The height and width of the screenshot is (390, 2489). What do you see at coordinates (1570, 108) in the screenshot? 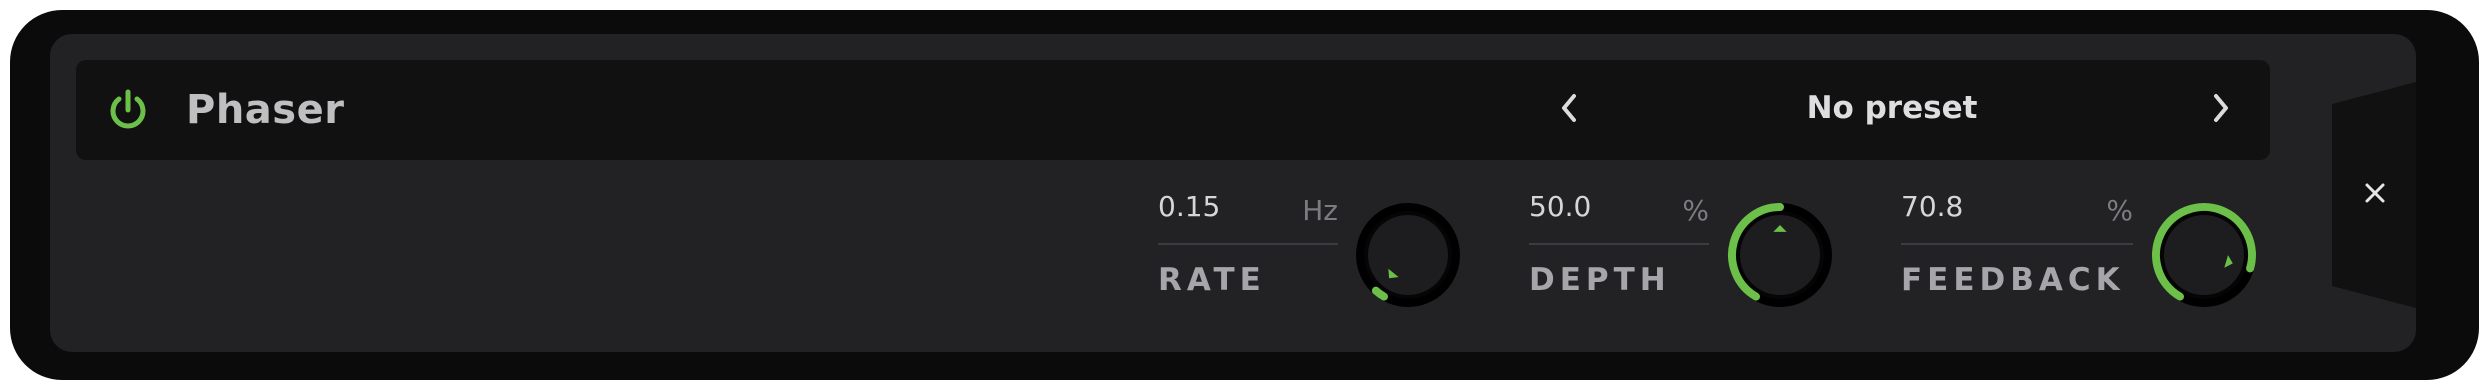
I see `chevron-left-icon` at bounding box center [1570, 108].